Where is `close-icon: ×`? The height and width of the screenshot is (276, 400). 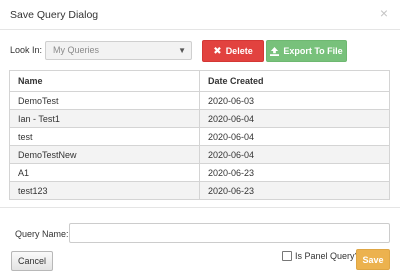
close-icon: × is located at coordinates (384, 13).